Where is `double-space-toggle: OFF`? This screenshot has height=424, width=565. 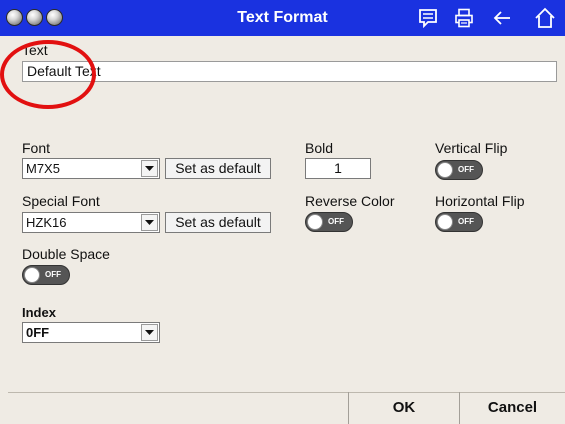 double-space-toggle: OFF is located at coordinates (46, 275).